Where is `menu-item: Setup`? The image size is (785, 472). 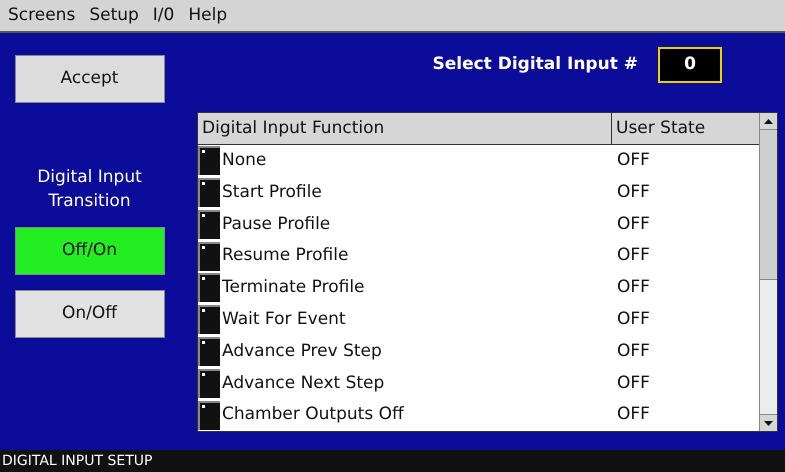
menu-item: Setup is located at coordinates (114, 15).